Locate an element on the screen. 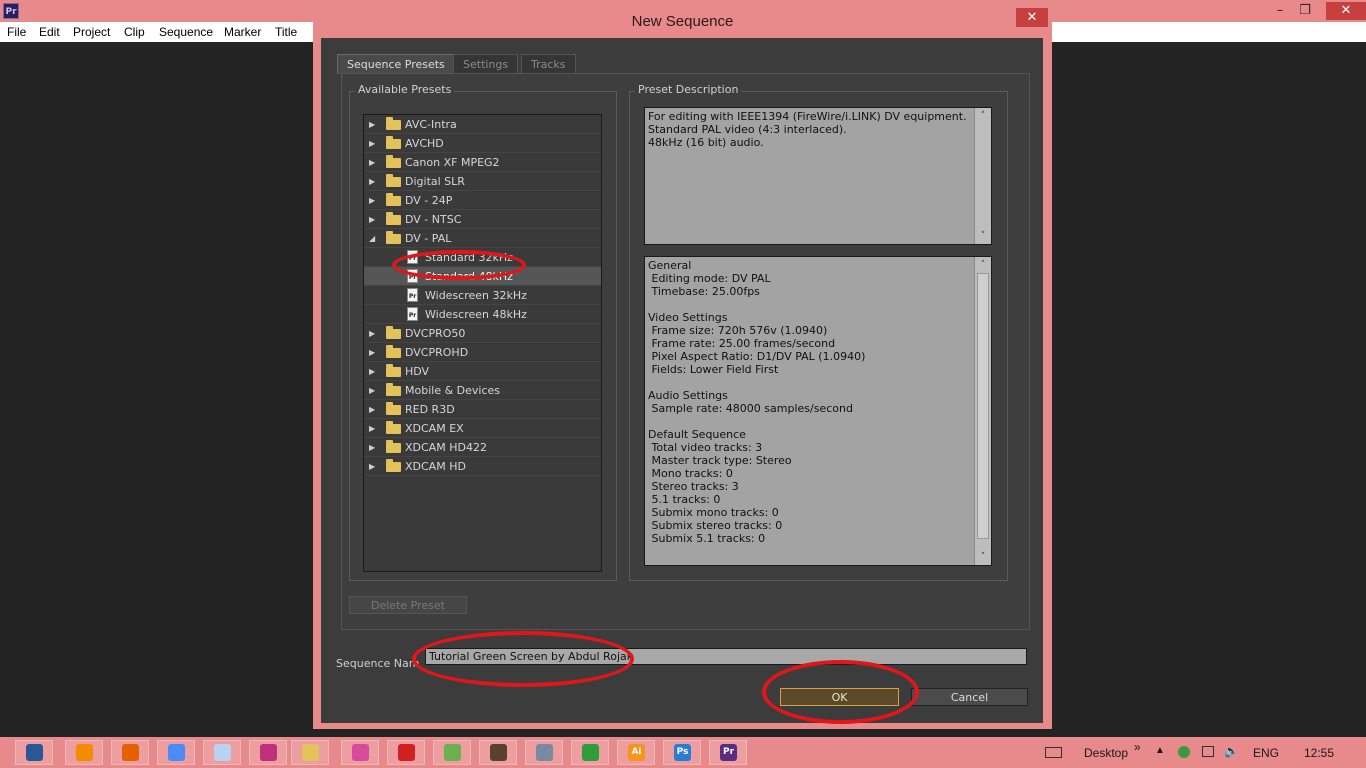  menu-marker: Marker is located at coordinates (242, 32).